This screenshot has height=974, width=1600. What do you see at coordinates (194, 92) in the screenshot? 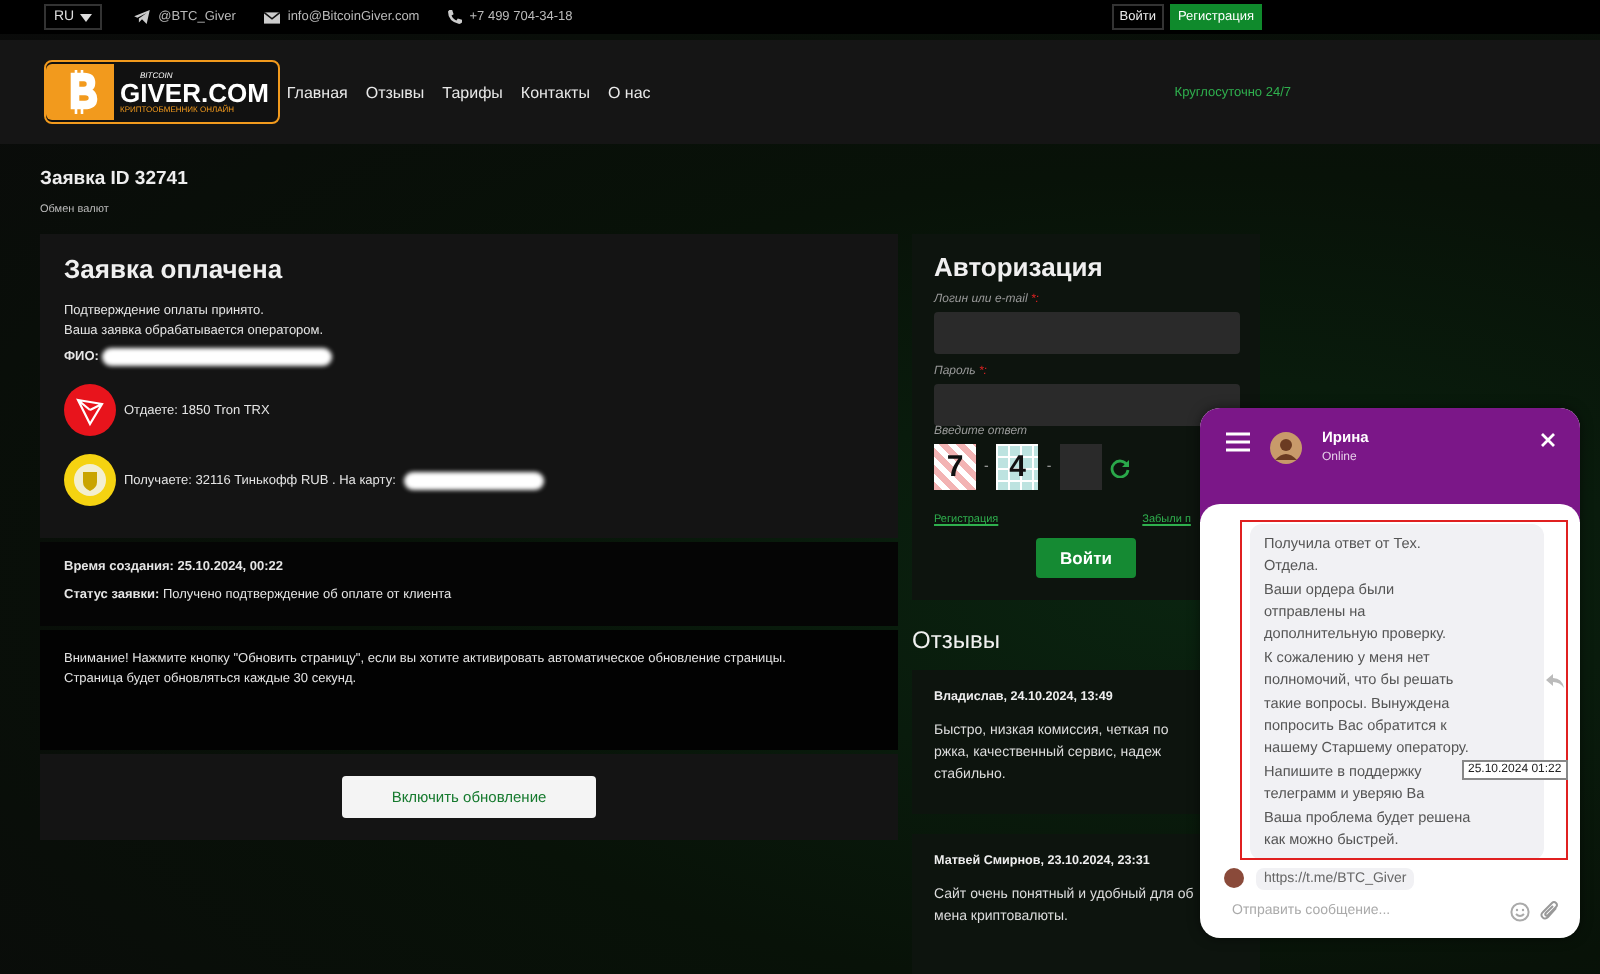
I see `logo-wordmark: GIVER.COM` at bounding box center [194, 92].